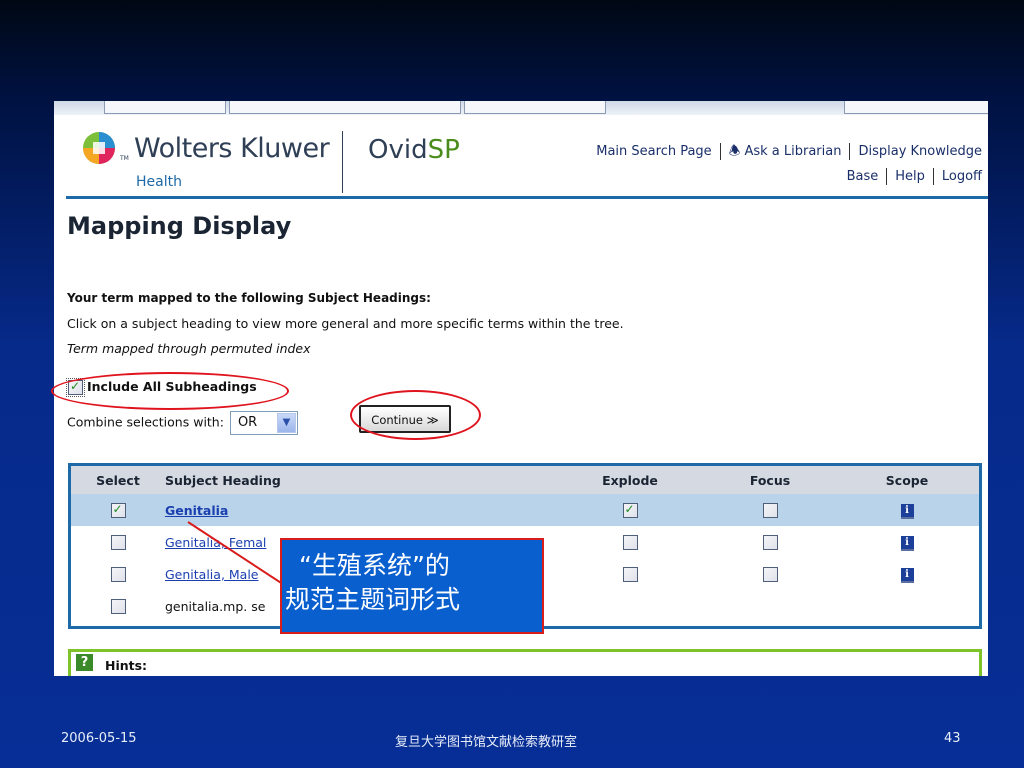 This screenshot has height=768, width=1024. I want to click on slide-number: 43, so click(952, 738).